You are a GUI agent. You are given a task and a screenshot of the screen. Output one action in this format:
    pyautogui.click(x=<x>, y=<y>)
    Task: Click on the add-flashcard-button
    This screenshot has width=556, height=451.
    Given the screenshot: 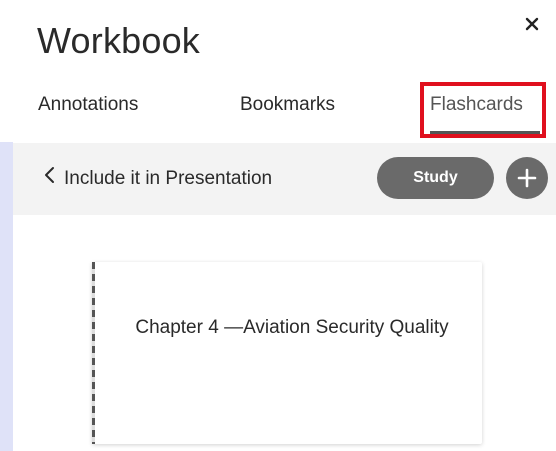 What is the action you would take?
    pyautogui.click(x=527, y=178)
    